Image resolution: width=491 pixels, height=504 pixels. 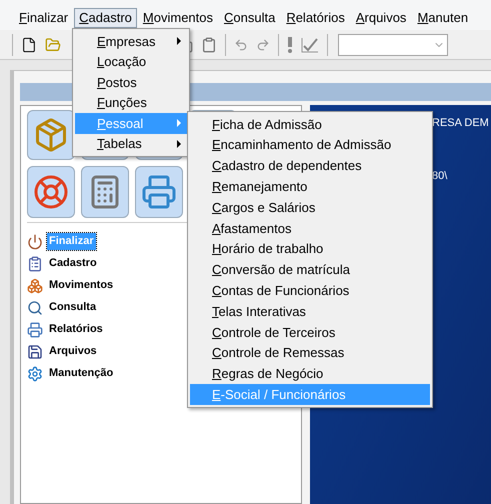 I want to click on menu-option: Funções, so click(x=131, y=102).